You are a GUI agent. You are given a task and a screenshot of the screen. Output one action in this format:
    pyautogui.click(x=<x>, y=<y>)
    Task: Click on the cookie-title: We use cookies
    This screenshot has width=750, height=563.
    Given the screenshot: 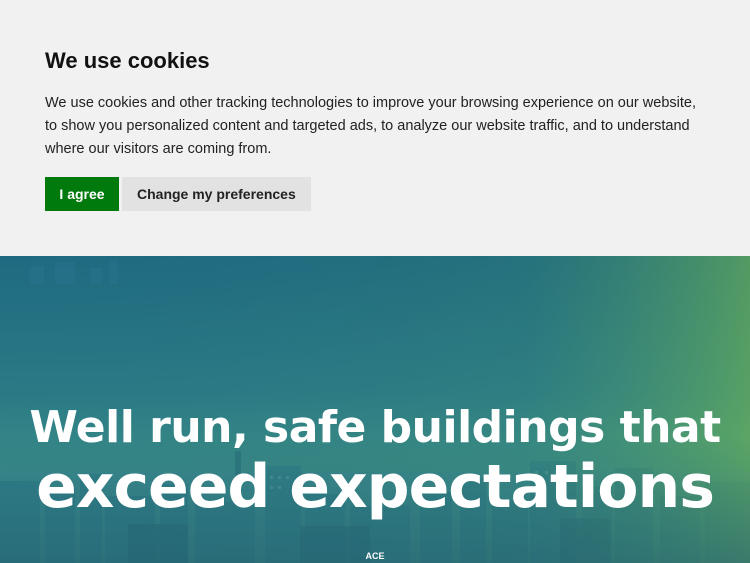 What is the action you would take?
    pyautogui.click(x=127, y=60)
    